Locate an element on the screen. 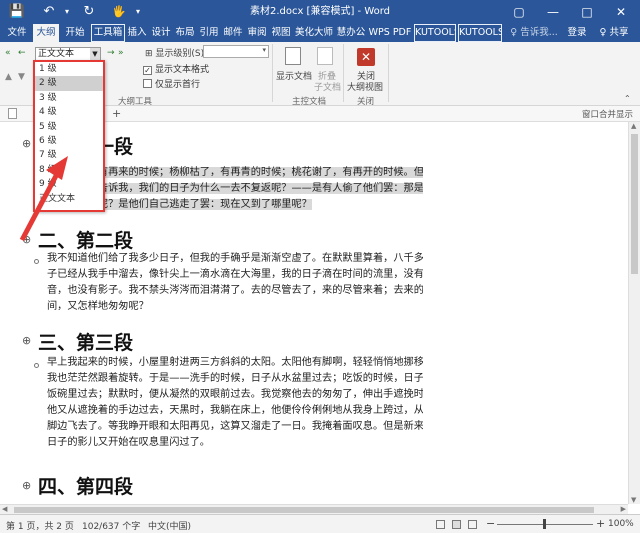 The width and height of the screenshot is (640, 533). chevron-down-icon: ▼ is located at coordinates (95, 54).